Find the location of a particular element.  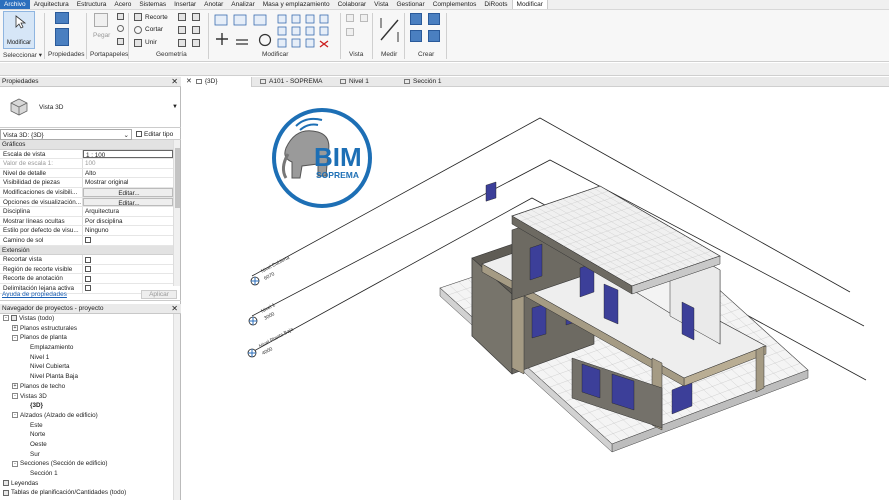

view-tab: ✕ {3D} is located at coordinates (217, 82).